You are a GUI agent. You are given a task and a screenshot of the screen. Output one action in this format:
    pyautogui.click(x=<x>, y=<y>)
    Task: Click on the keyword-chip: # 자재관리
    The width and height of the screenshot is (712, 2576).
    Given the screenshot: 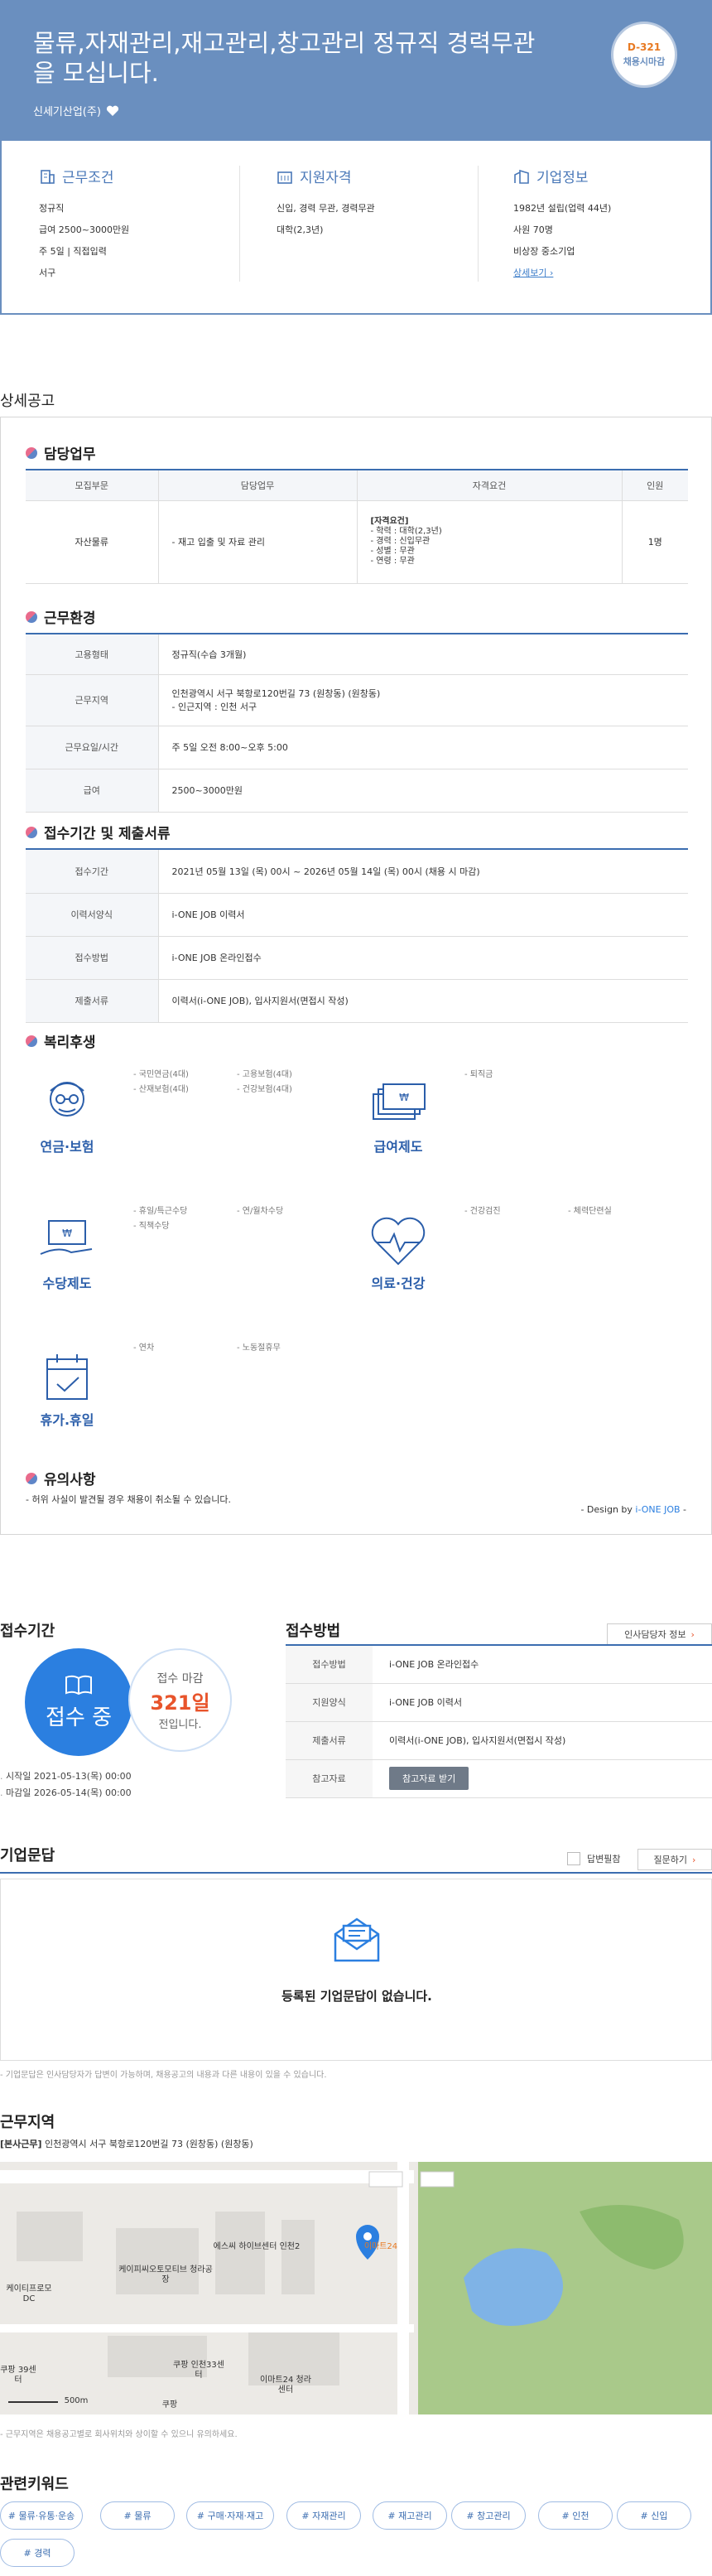 What is the action you would take?
    pyautogui.click(x=323, y=2515)
    